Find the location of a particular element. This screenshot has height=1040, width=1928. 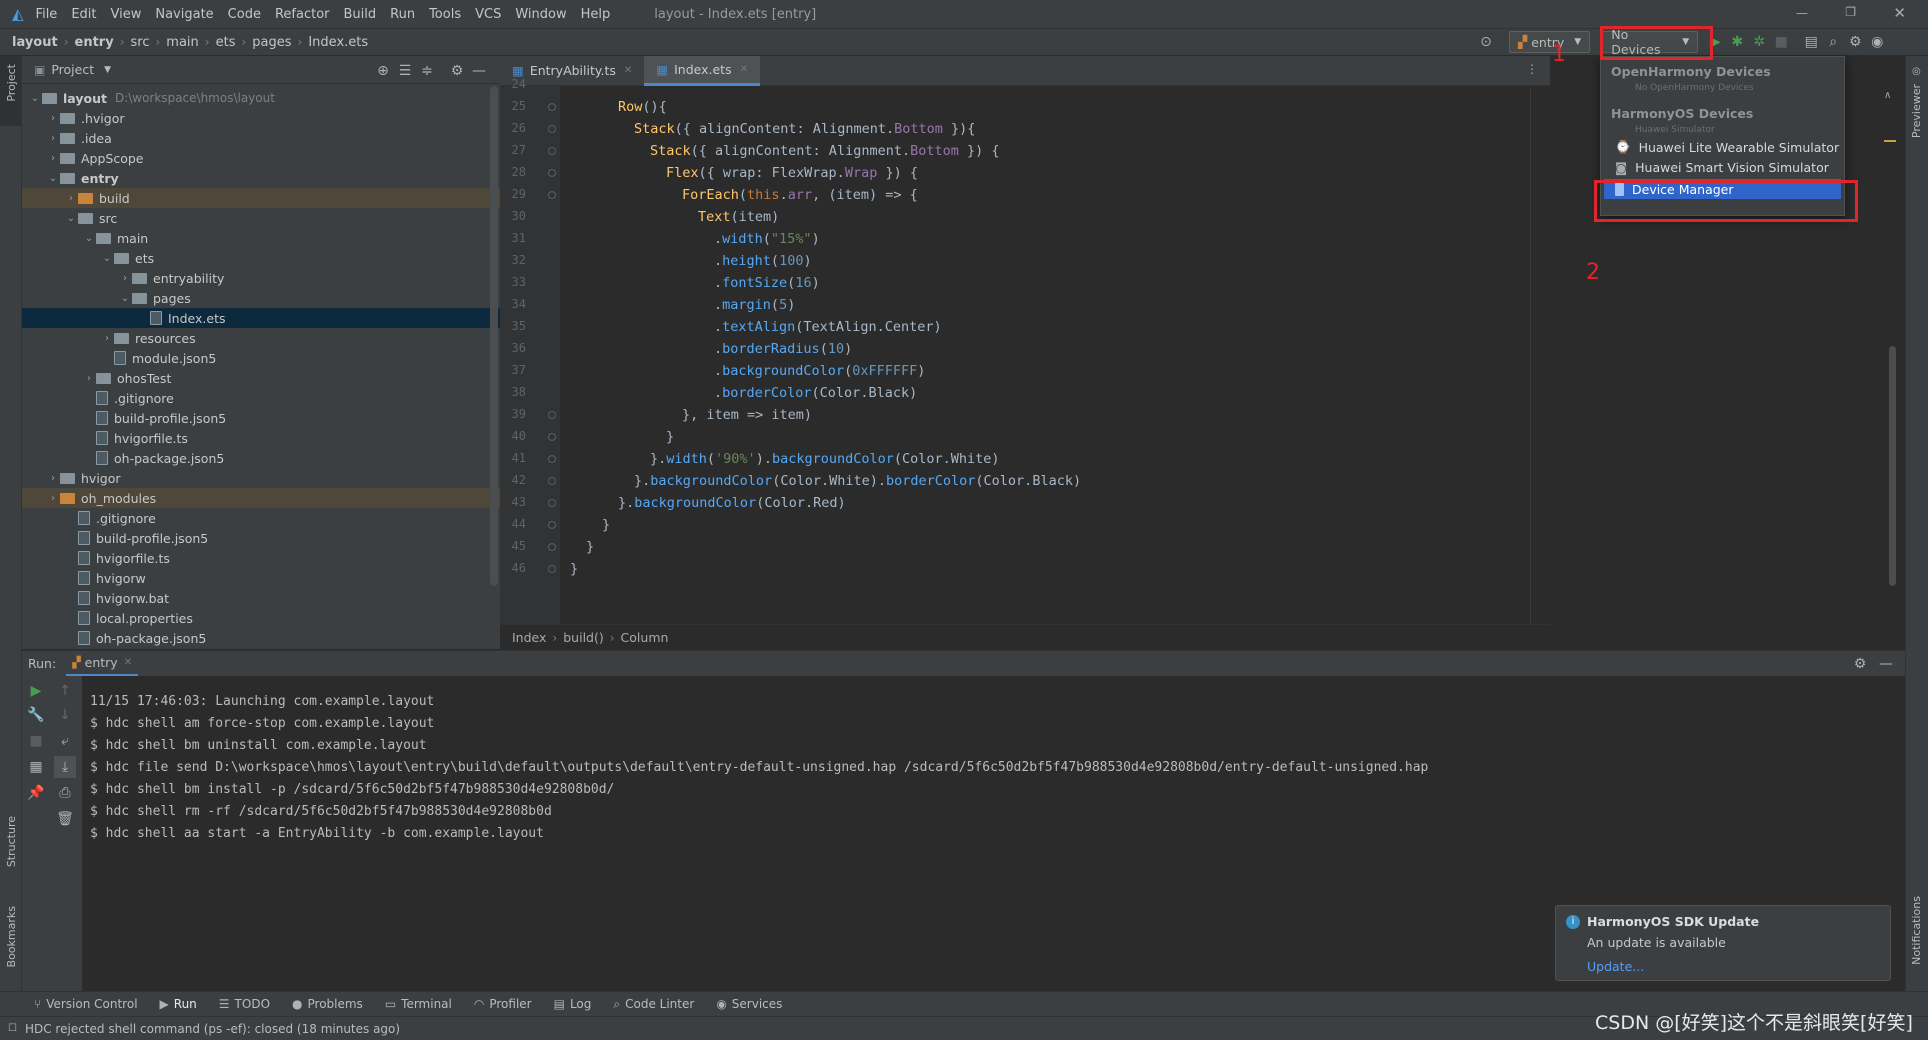

tree-item: ⌄ layout D:\workspace\hmos\layout is located at coordinates (261, 98).